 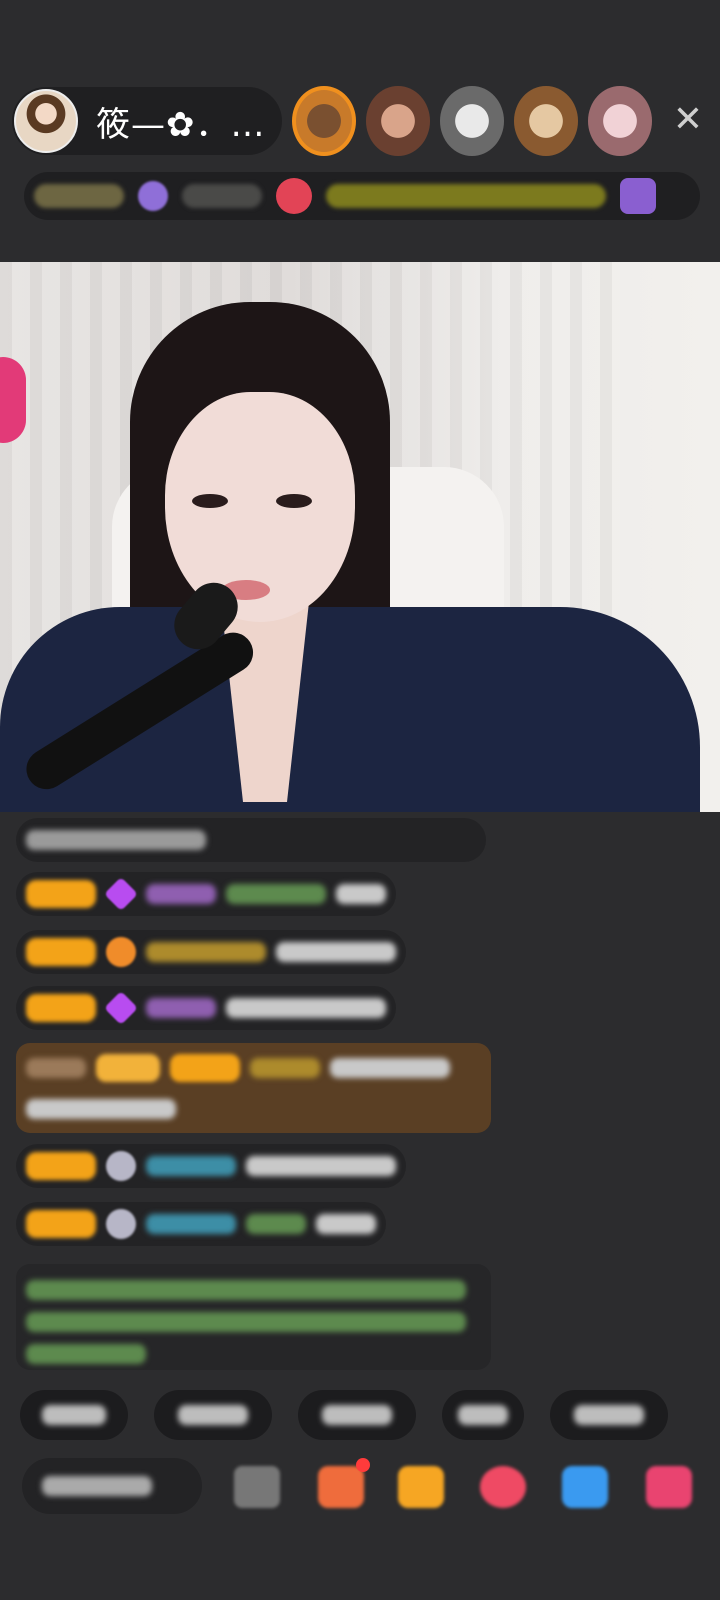 What do you see at coordinates (363, 1465) in the screenshot?
I see `notification-dot` at bounding box center [363, 1465].